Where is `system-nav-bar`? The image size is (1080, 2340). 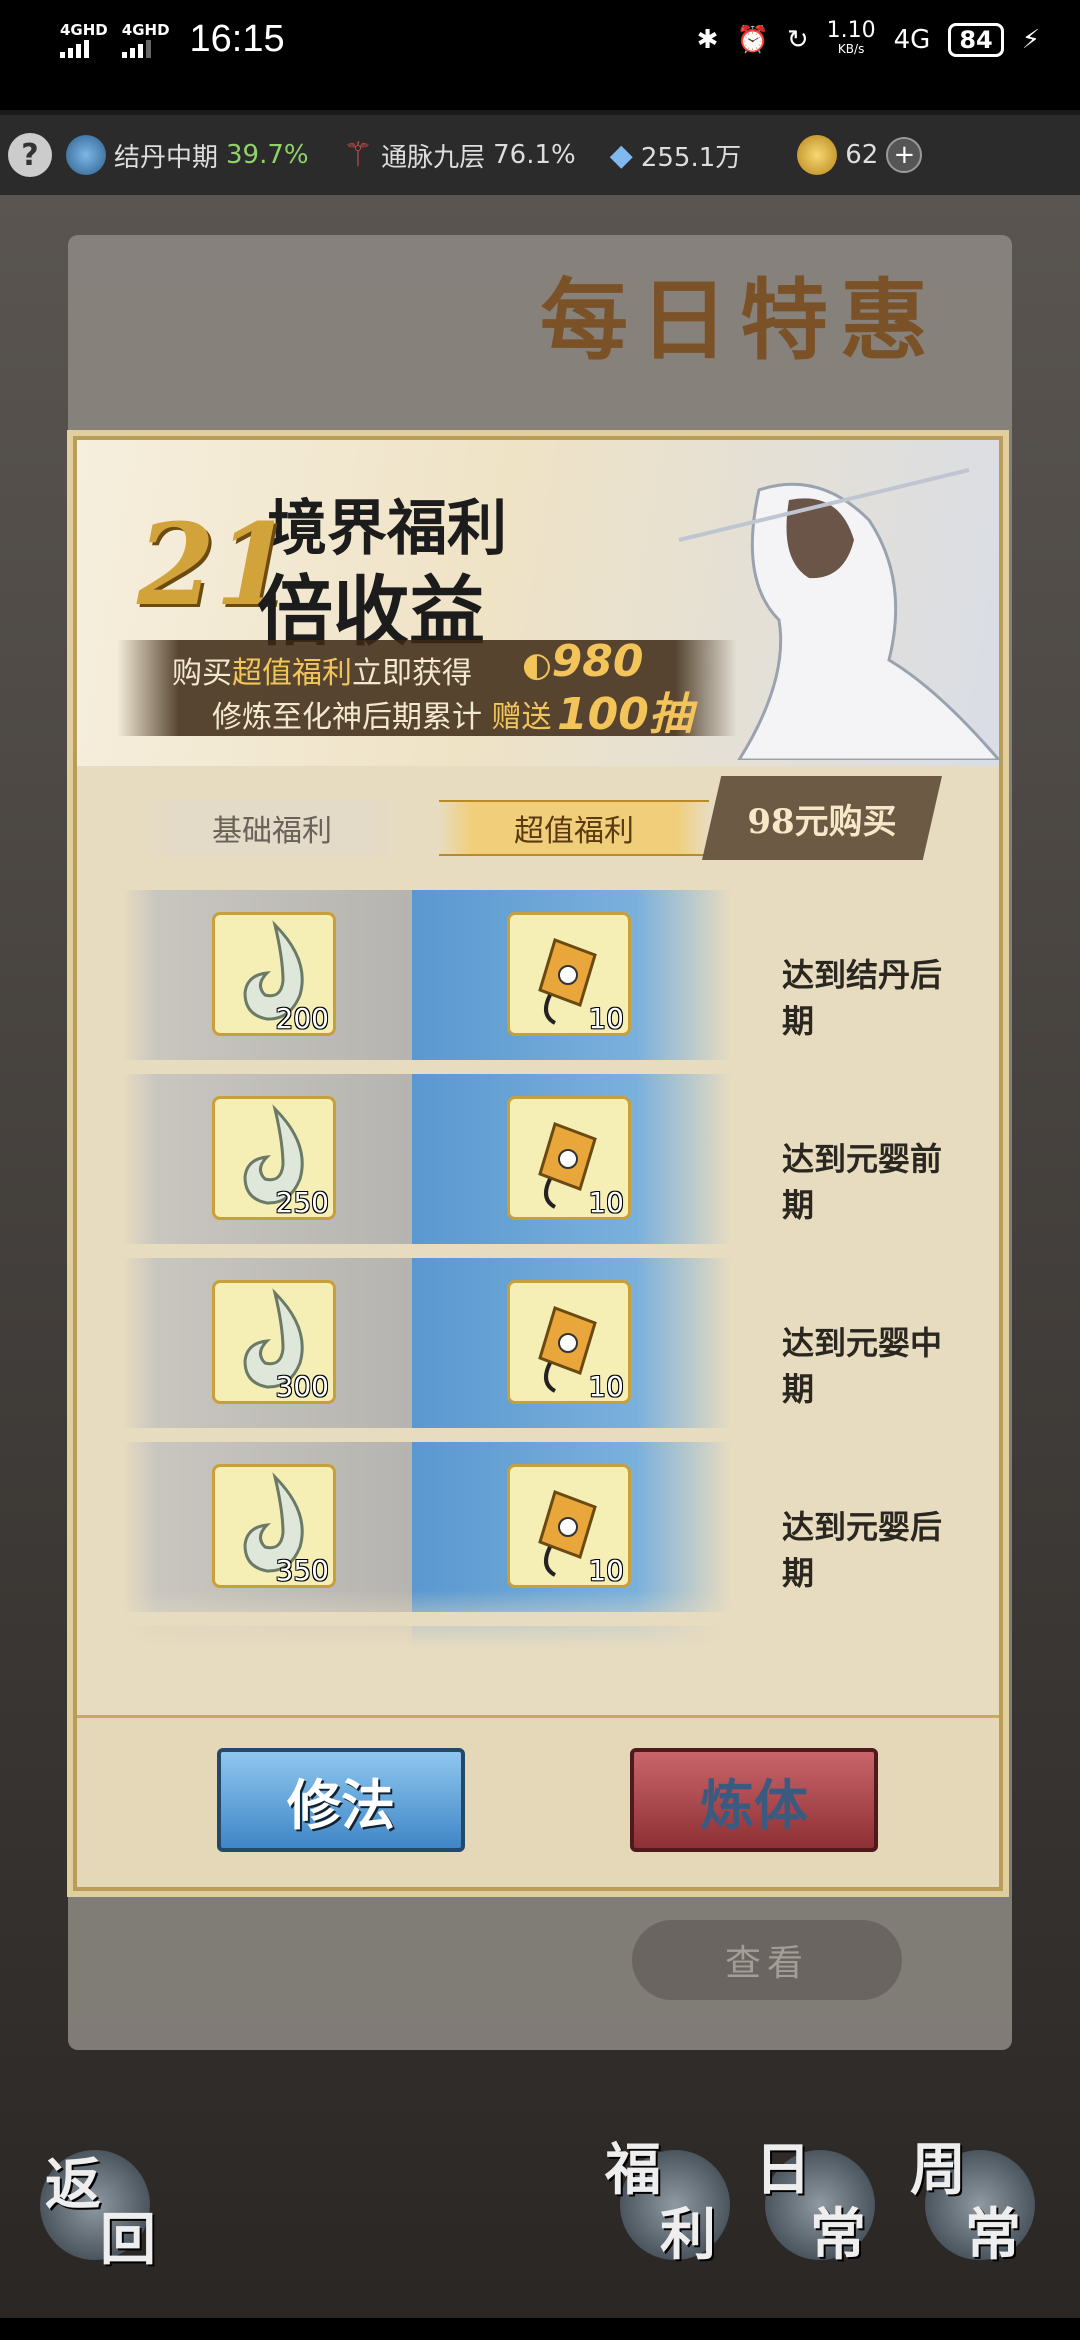
system-nav-bar is located at coordinates (540, 2329).